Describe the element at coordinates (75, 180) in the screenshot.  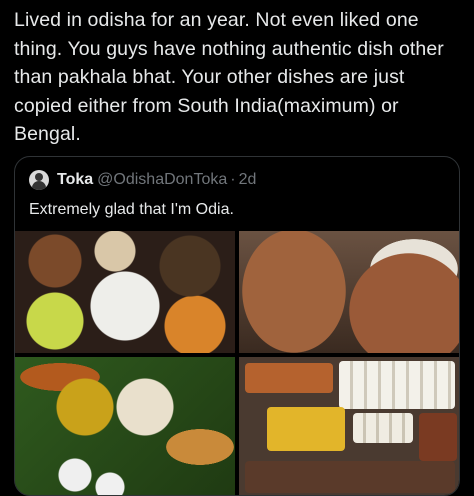
I see `quoted-author-name: Toka` at that location.